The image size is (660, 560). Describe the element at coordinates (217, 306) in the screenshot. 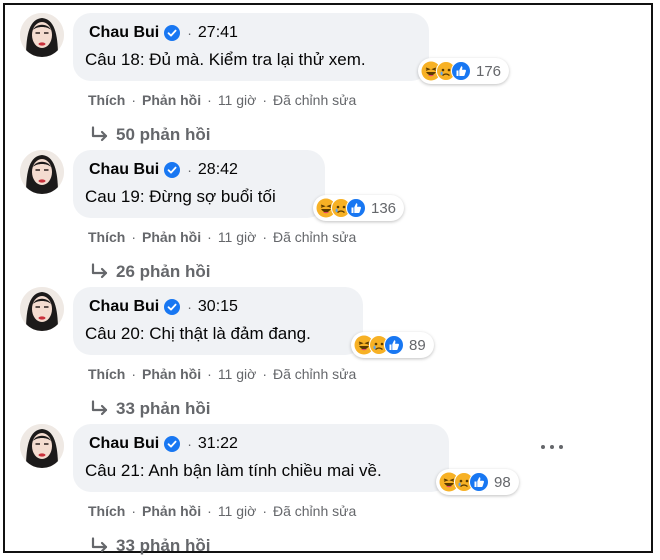

I see `comment-stamp: 30:15` at that location.